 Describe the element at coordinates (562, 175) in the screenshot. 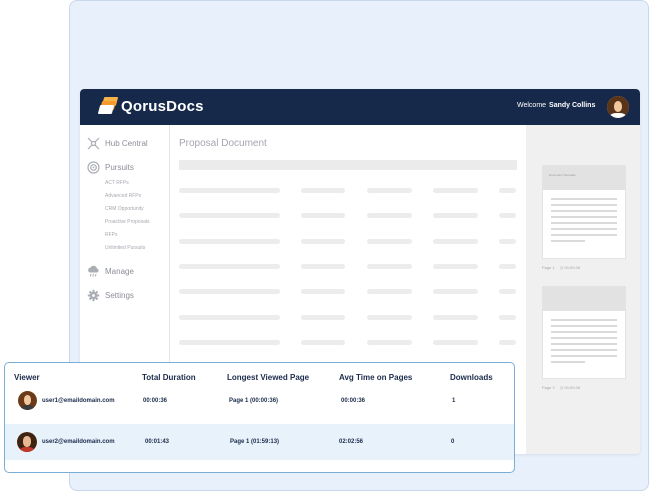

I see `thumbnail-title: Document Template` at that location.